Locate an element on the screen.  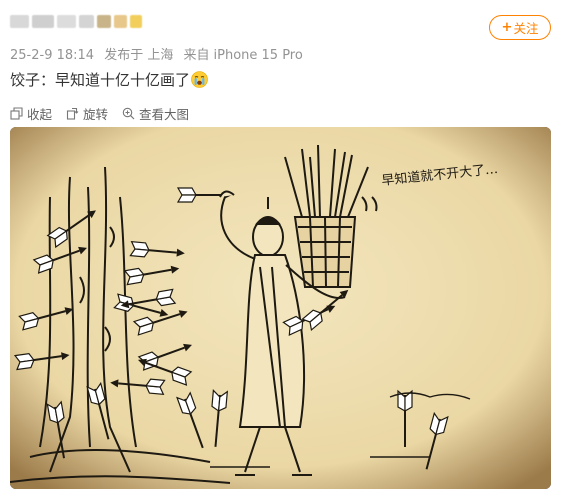
username-blurred is located at coordinates (76, 21).